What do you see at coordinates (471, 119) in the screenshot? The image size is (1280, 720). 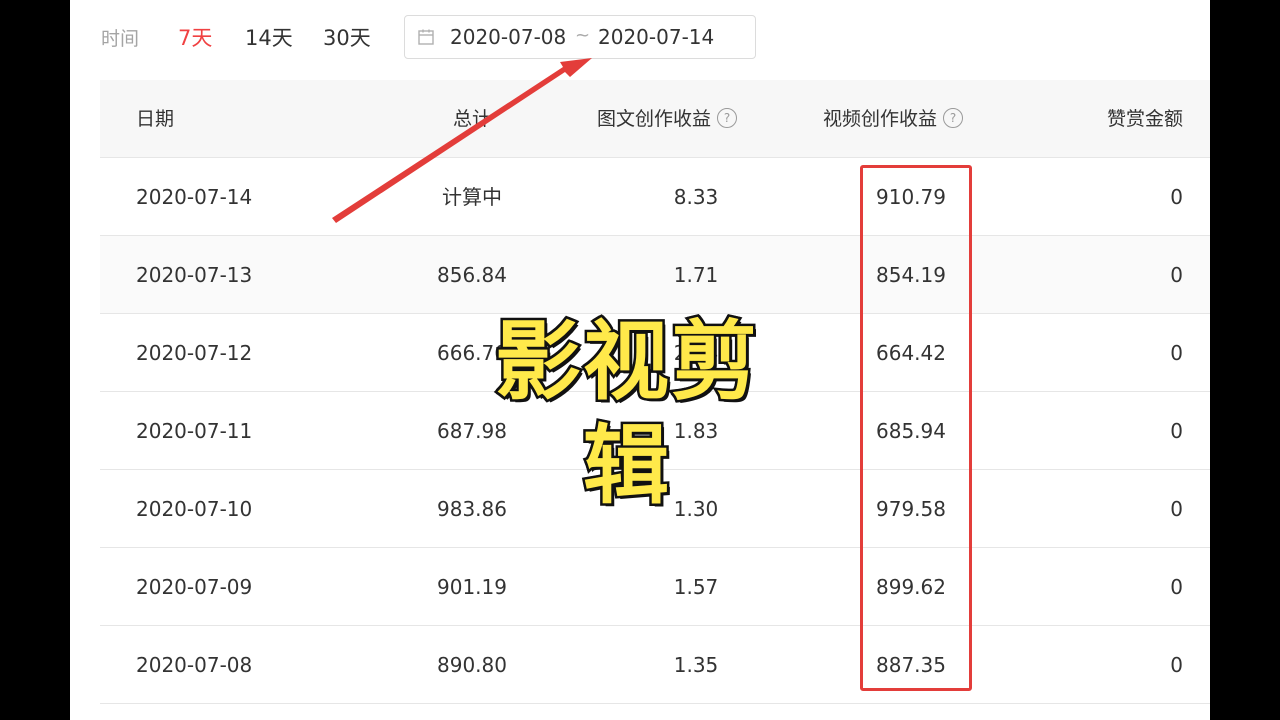 I see `header-total: 总计` at bounding box center [471, 119].